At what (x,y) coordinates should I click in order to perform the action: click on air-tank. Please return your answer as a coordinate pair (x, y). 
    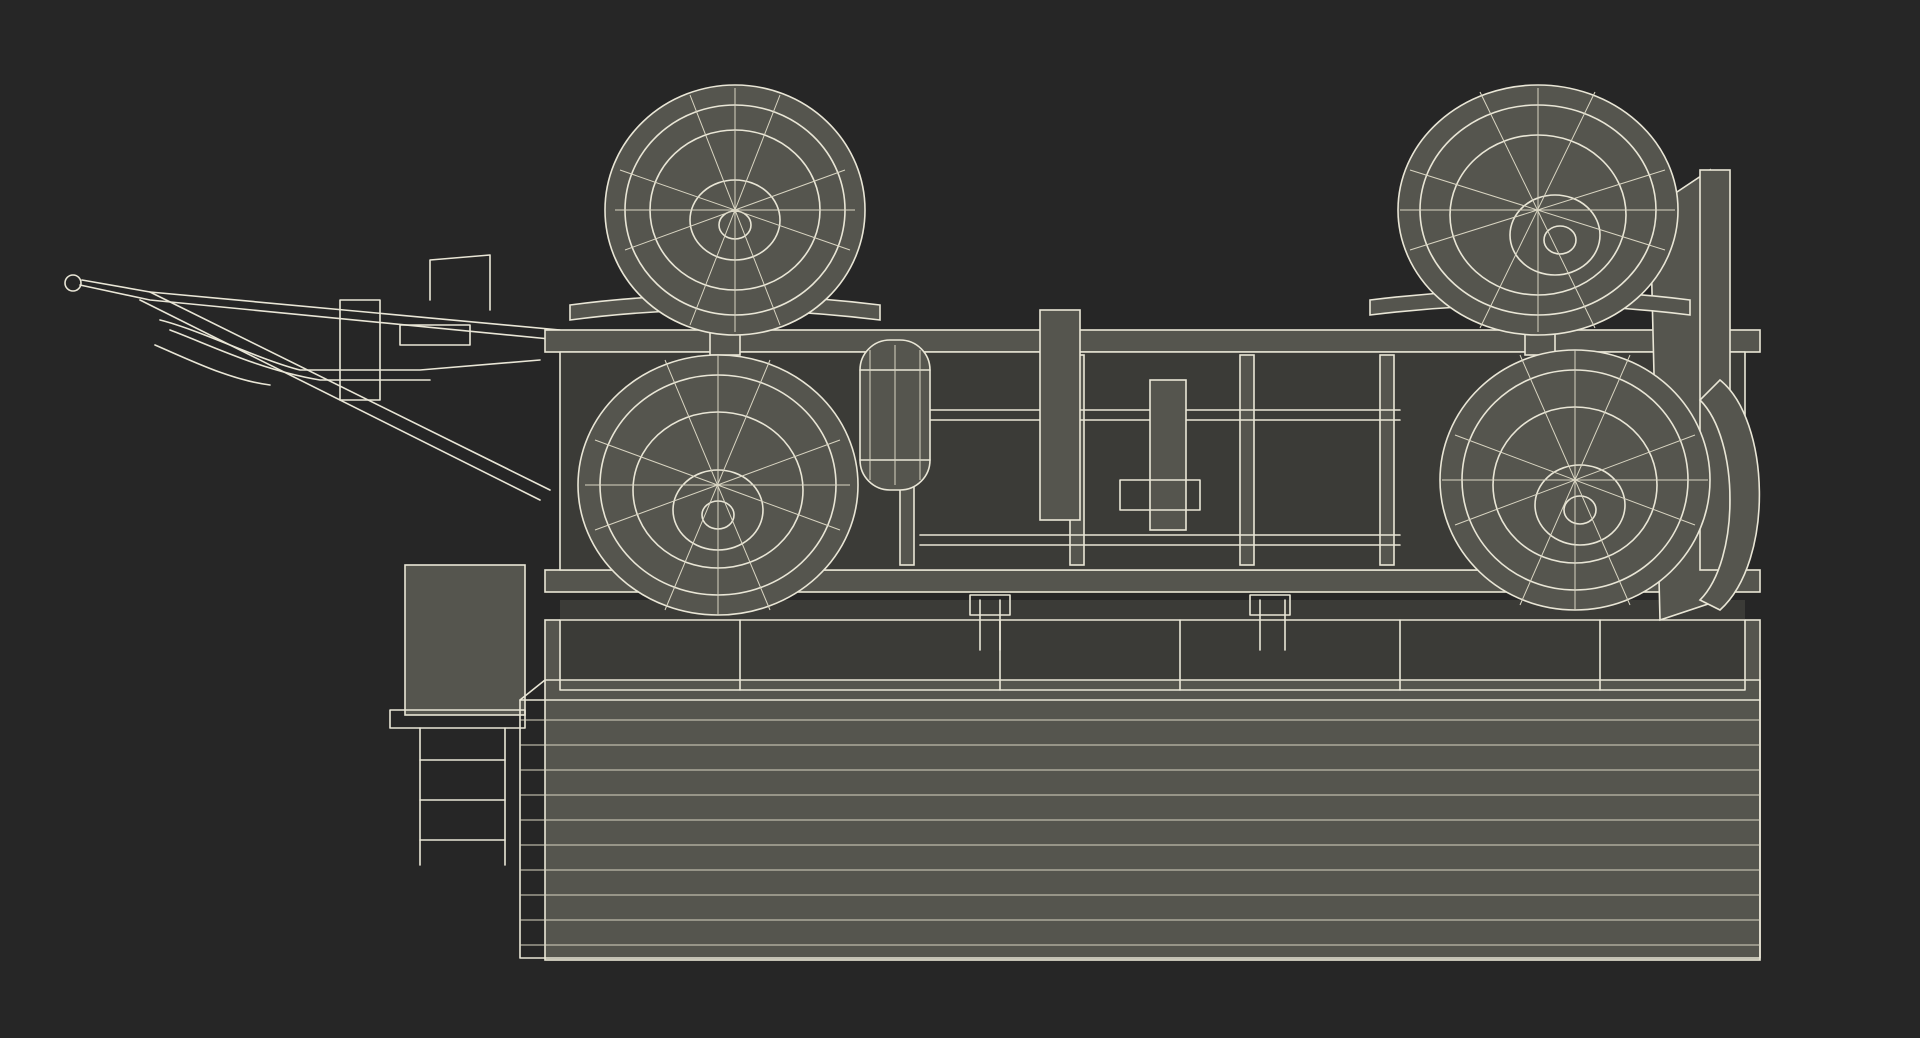
    Looking at the image, I should click on (895, 415).